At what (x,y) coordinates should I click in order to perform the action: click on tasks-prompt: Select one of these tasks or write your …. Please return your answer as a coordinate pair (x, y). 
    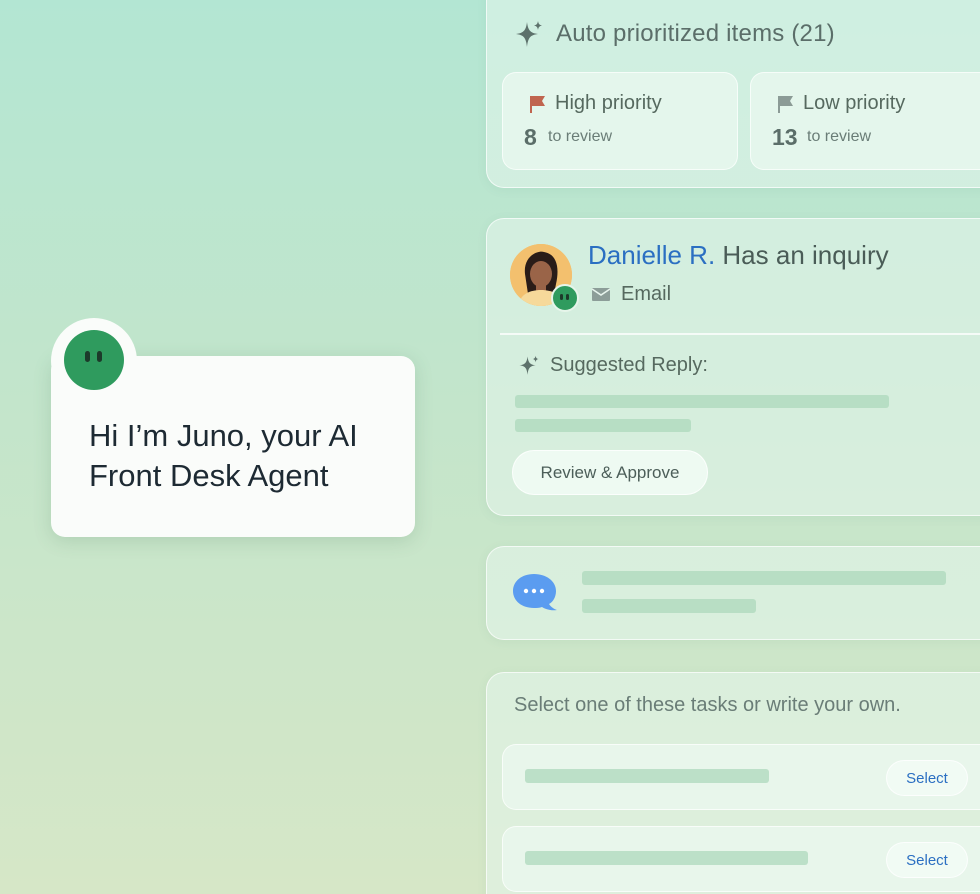
    Looking at the image, I should click on (707, 705).